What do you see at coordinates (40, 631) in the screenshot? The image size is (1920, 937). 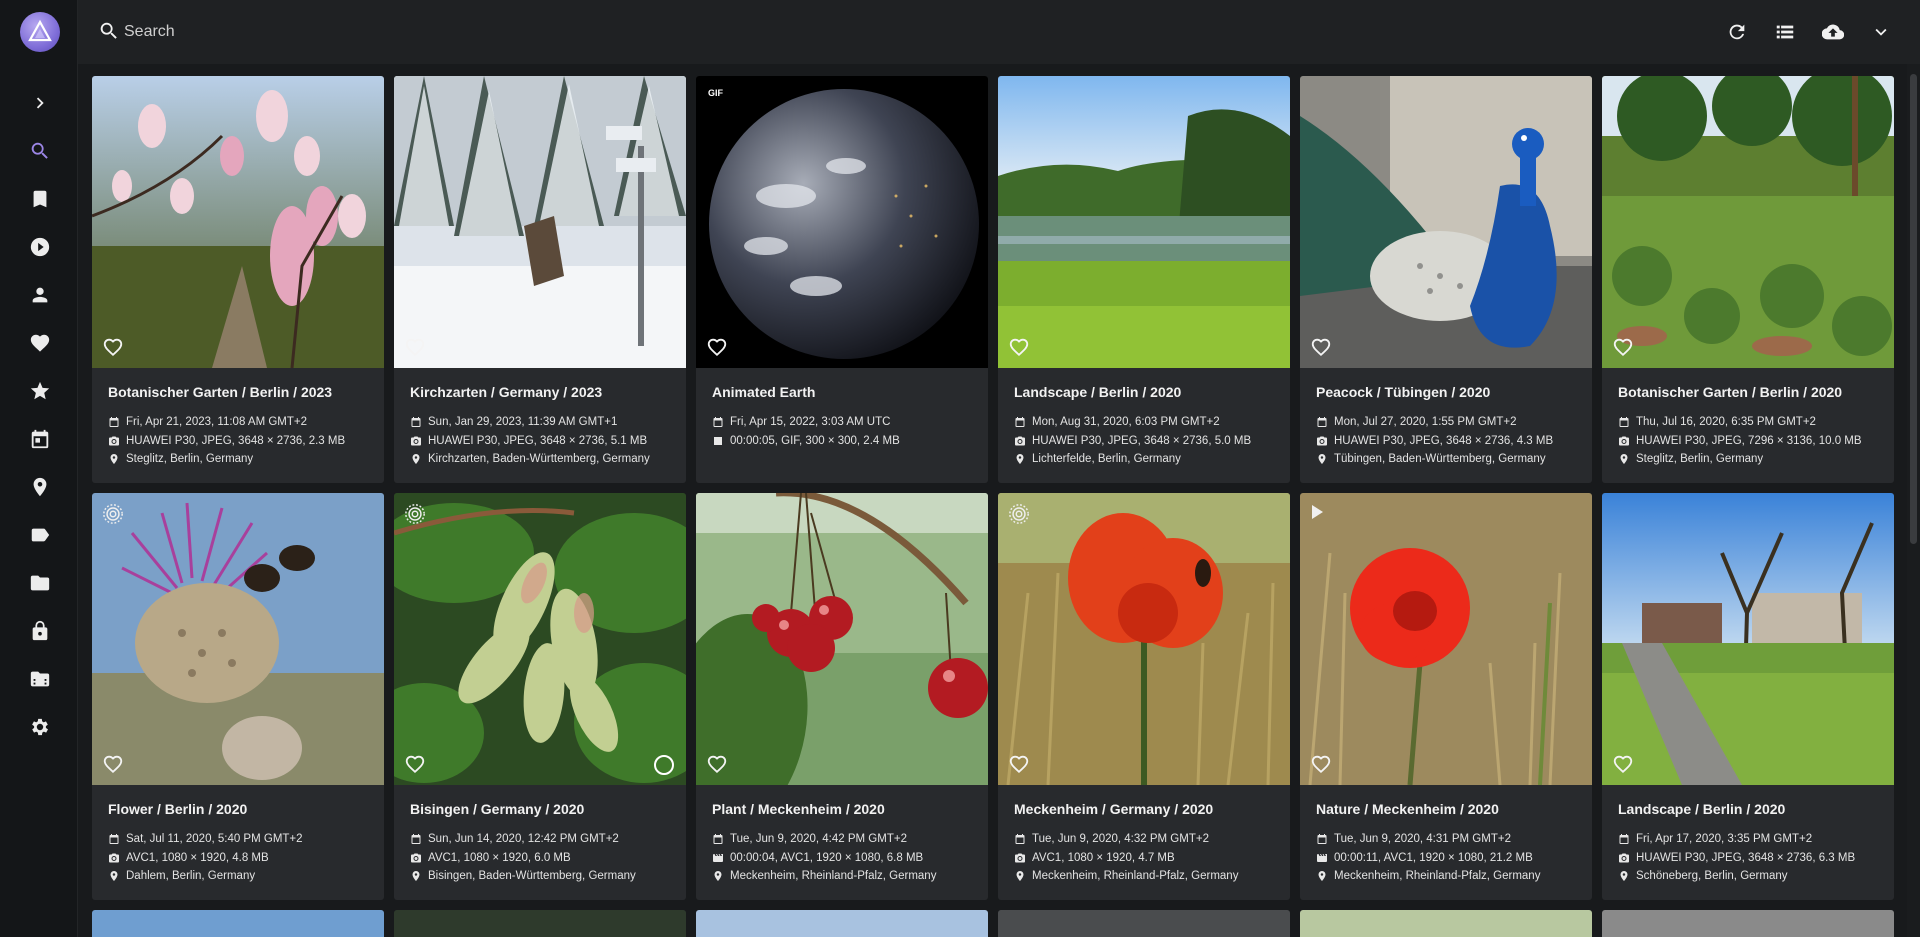 I see `sidebar-item-private` at bounding box center [40, 631].